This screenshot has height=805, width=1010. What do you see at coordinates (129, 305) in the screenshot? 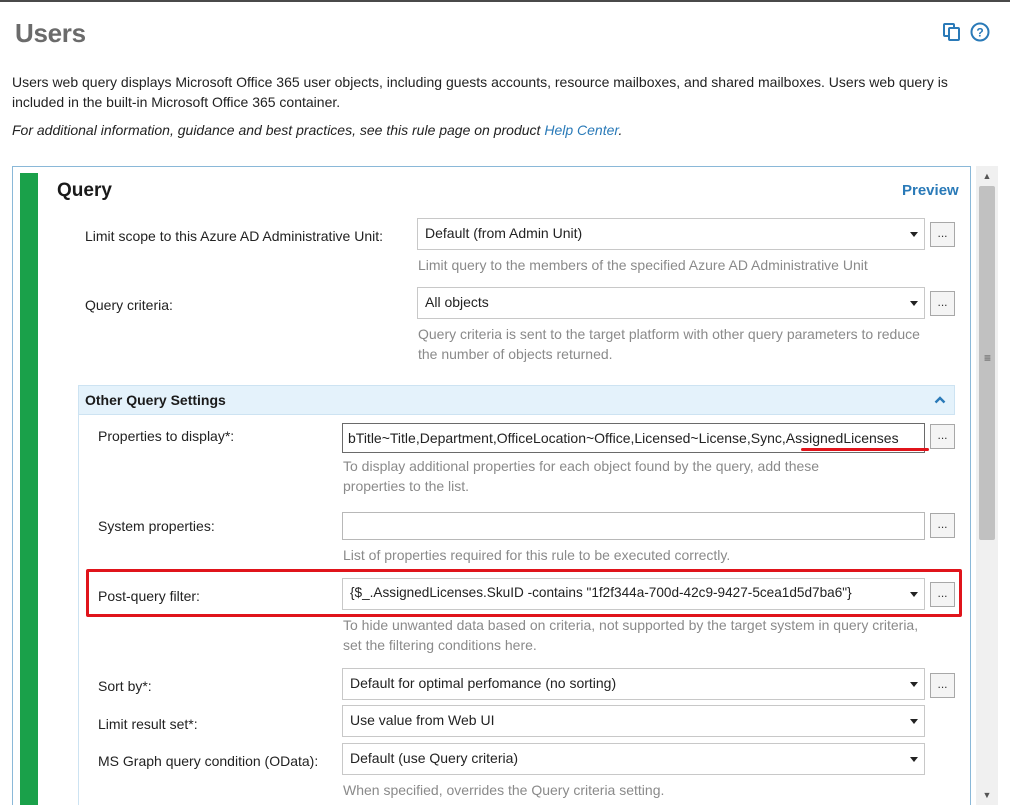
I see `query-criteria-label: Query criteria:` at bounding box center [129, 305].